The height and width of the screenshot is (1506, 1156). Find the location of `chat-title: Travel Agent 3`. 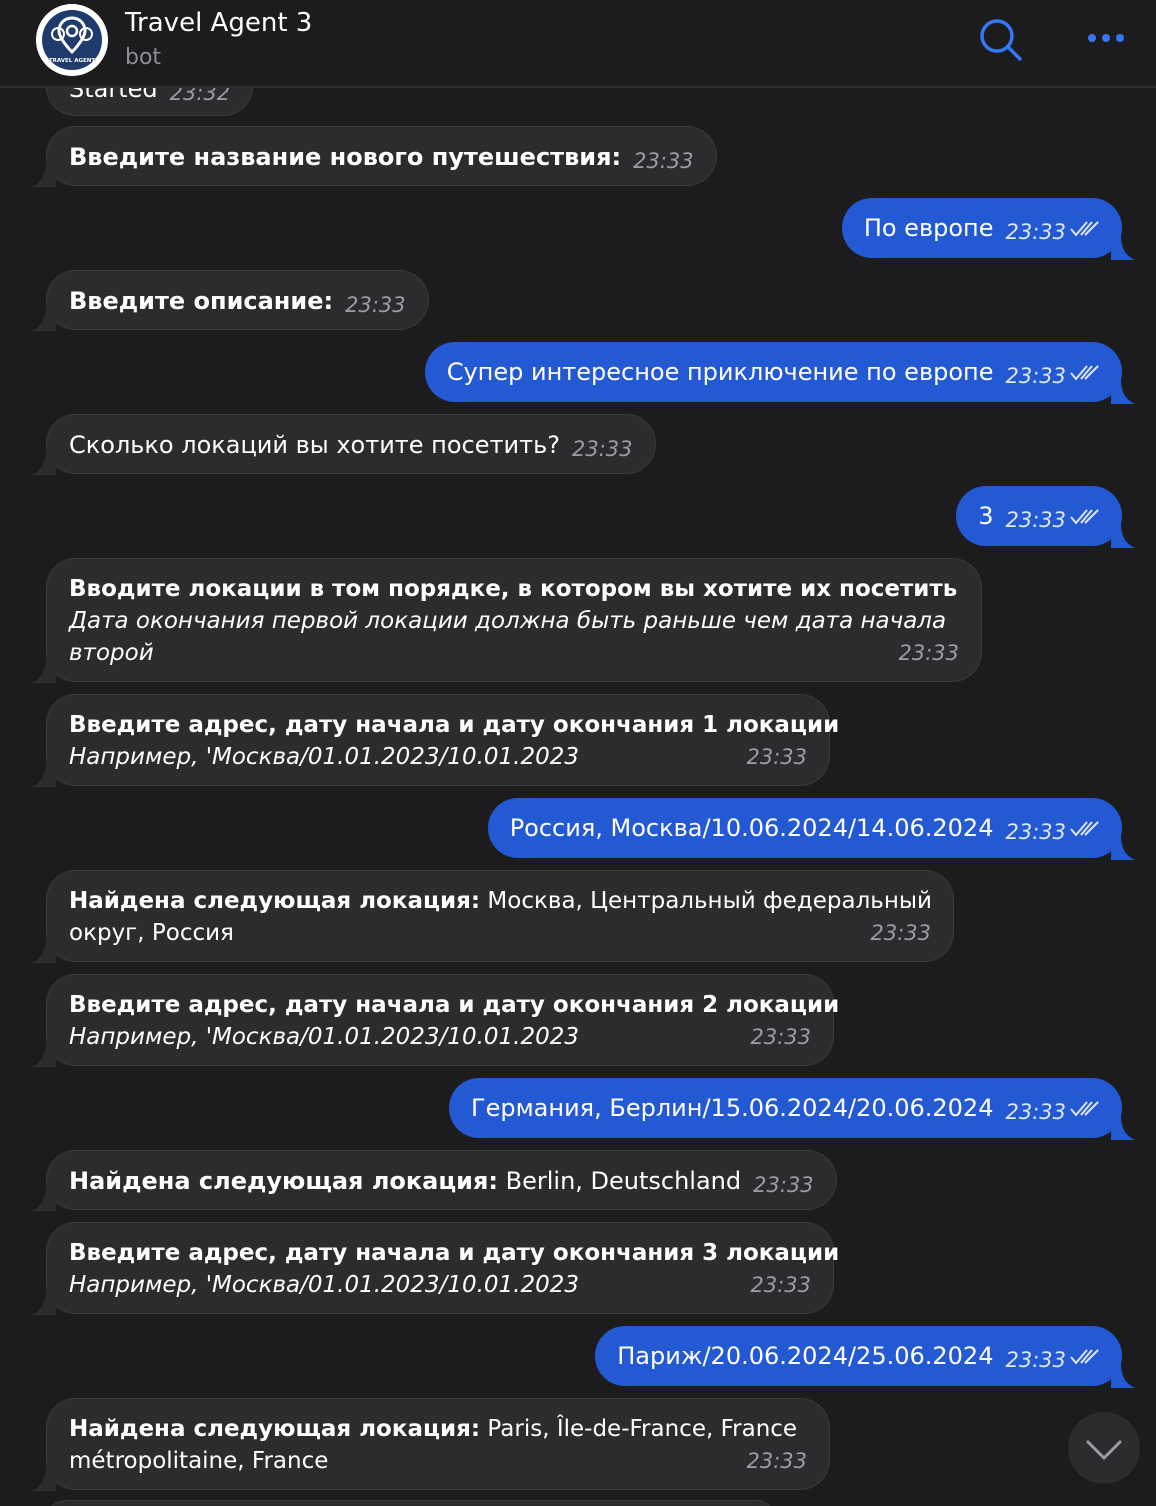

chat-title: Travel Agent 3 is located at coordinates (218, 23).